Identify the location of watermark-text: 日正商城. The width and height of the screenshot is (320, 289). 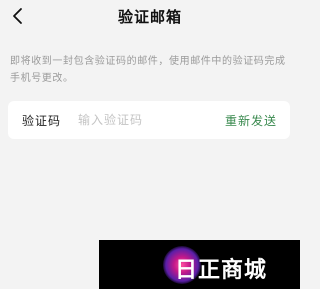
(221, 270).